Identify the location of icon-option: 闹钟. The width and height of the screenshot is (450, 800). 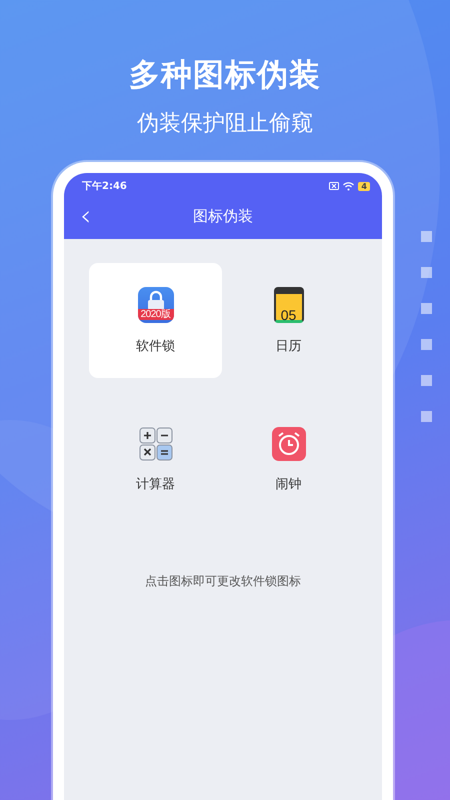
(288, 459).